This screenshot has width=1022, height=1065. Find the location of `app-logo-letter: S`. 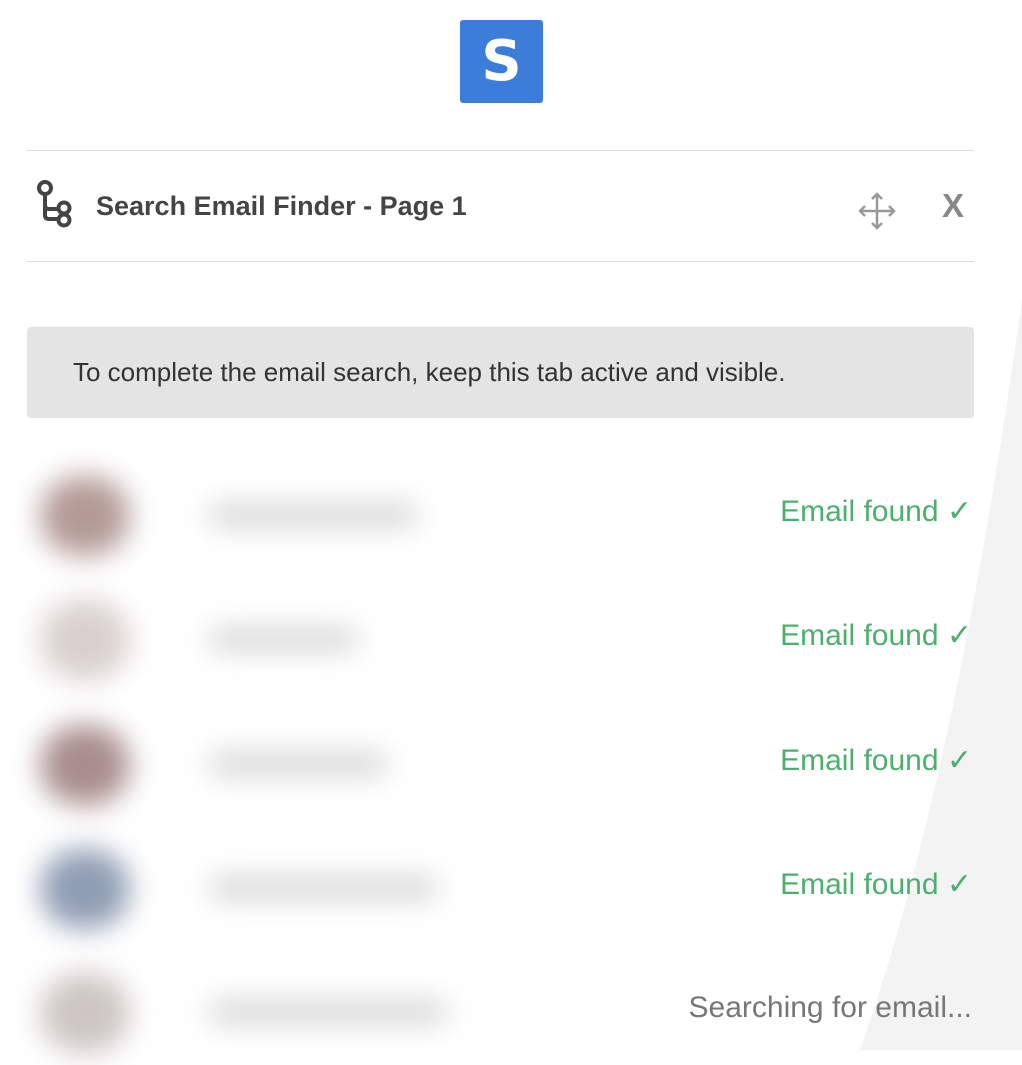

app-logo-letter: S is located at coordinates (501, 61).